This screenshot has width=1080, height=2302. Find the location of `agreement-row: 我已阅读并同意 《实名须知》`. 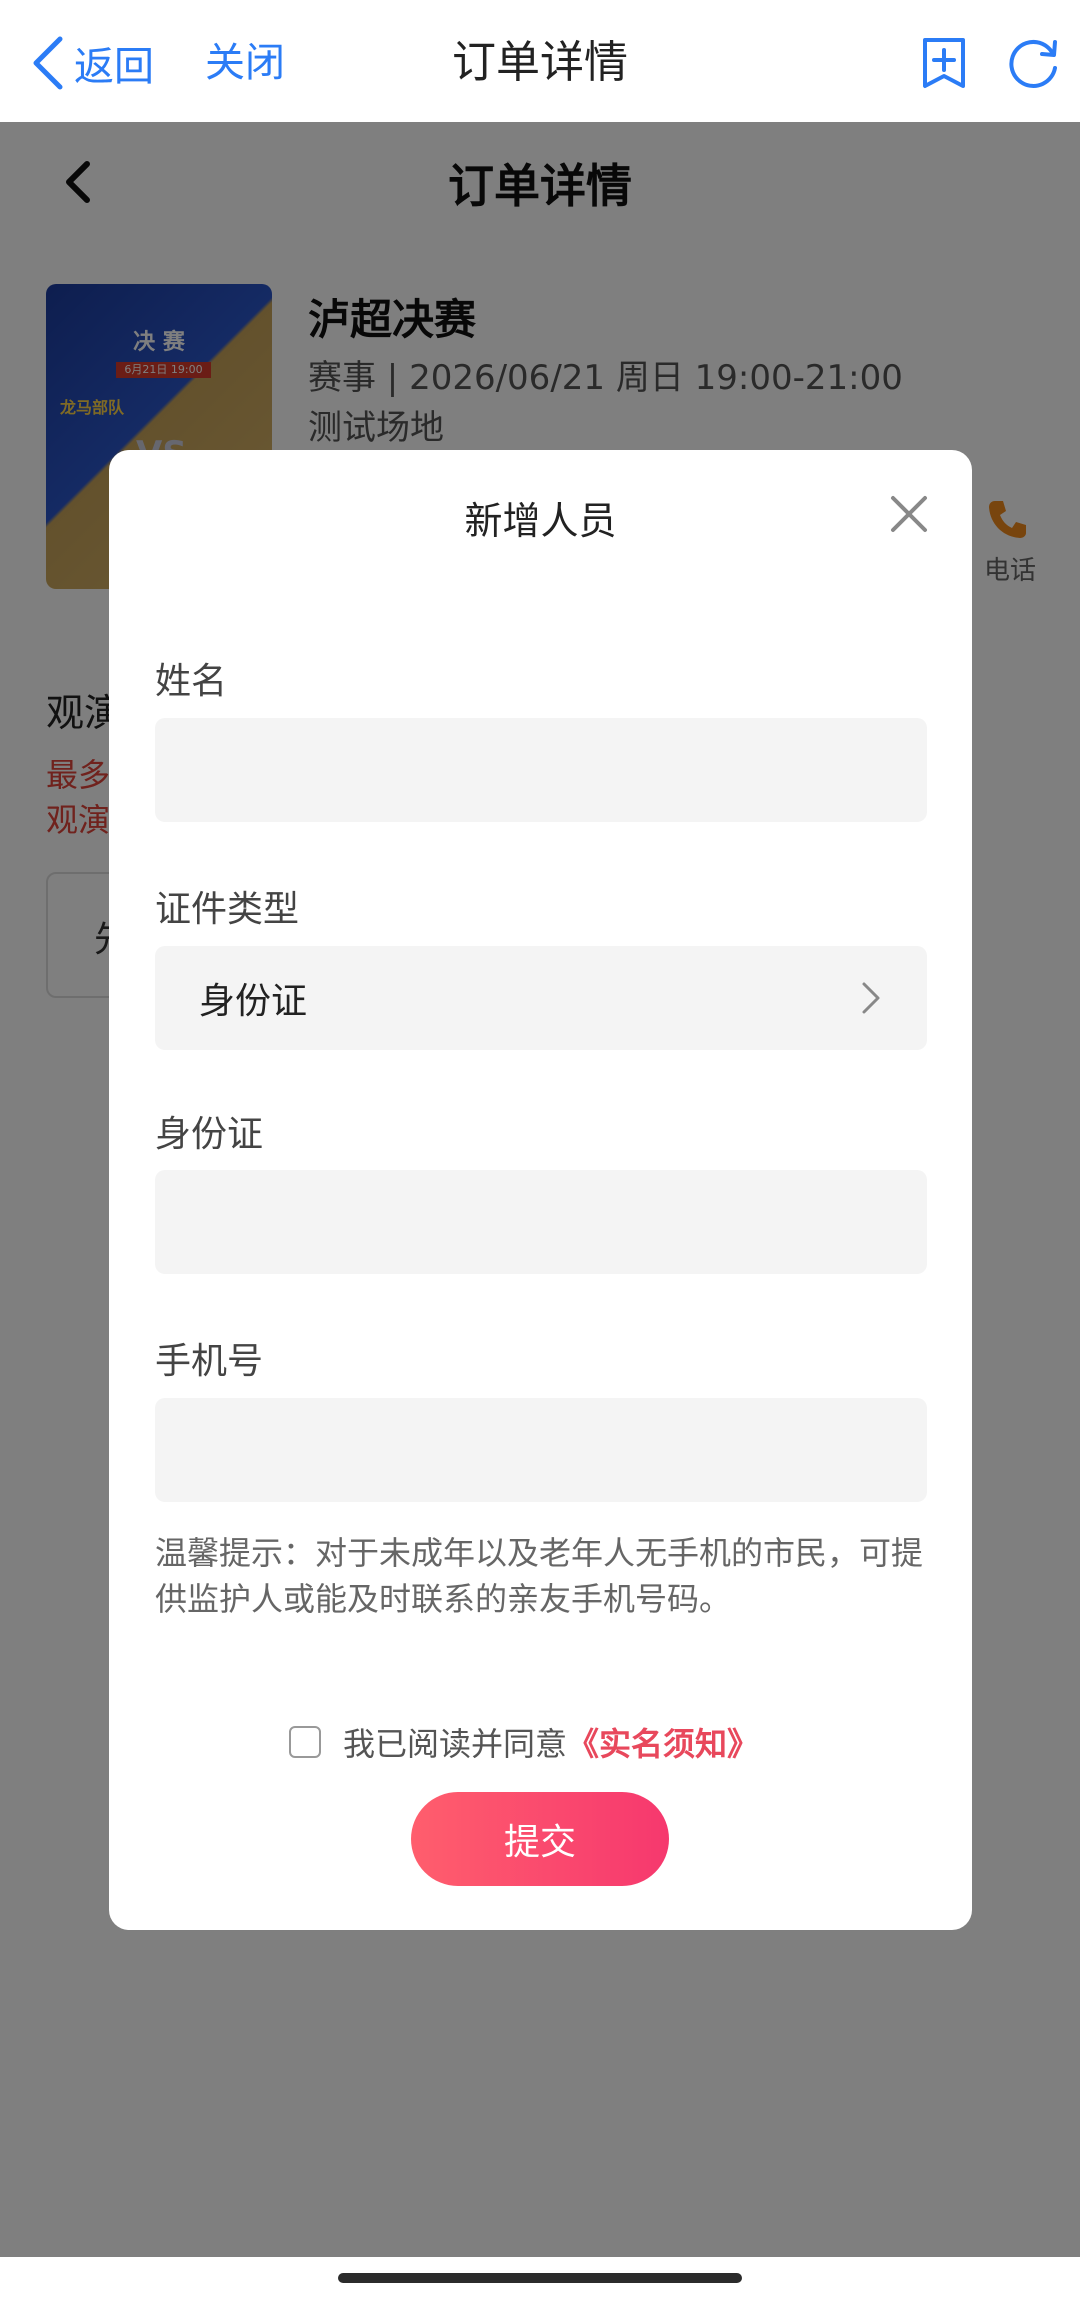

agreement-row: 我已阅读并同意 《实名须知》 is located at coordinates (524, 1742).